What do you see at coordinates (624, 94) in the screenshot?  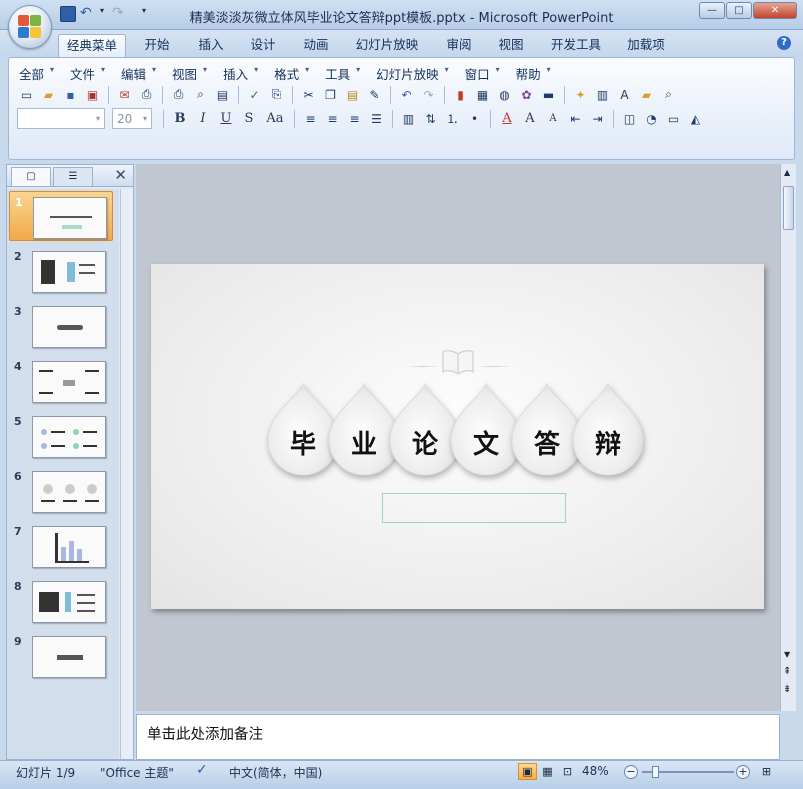 I see `textbox-icon: A` at bounding box center [624, 94].